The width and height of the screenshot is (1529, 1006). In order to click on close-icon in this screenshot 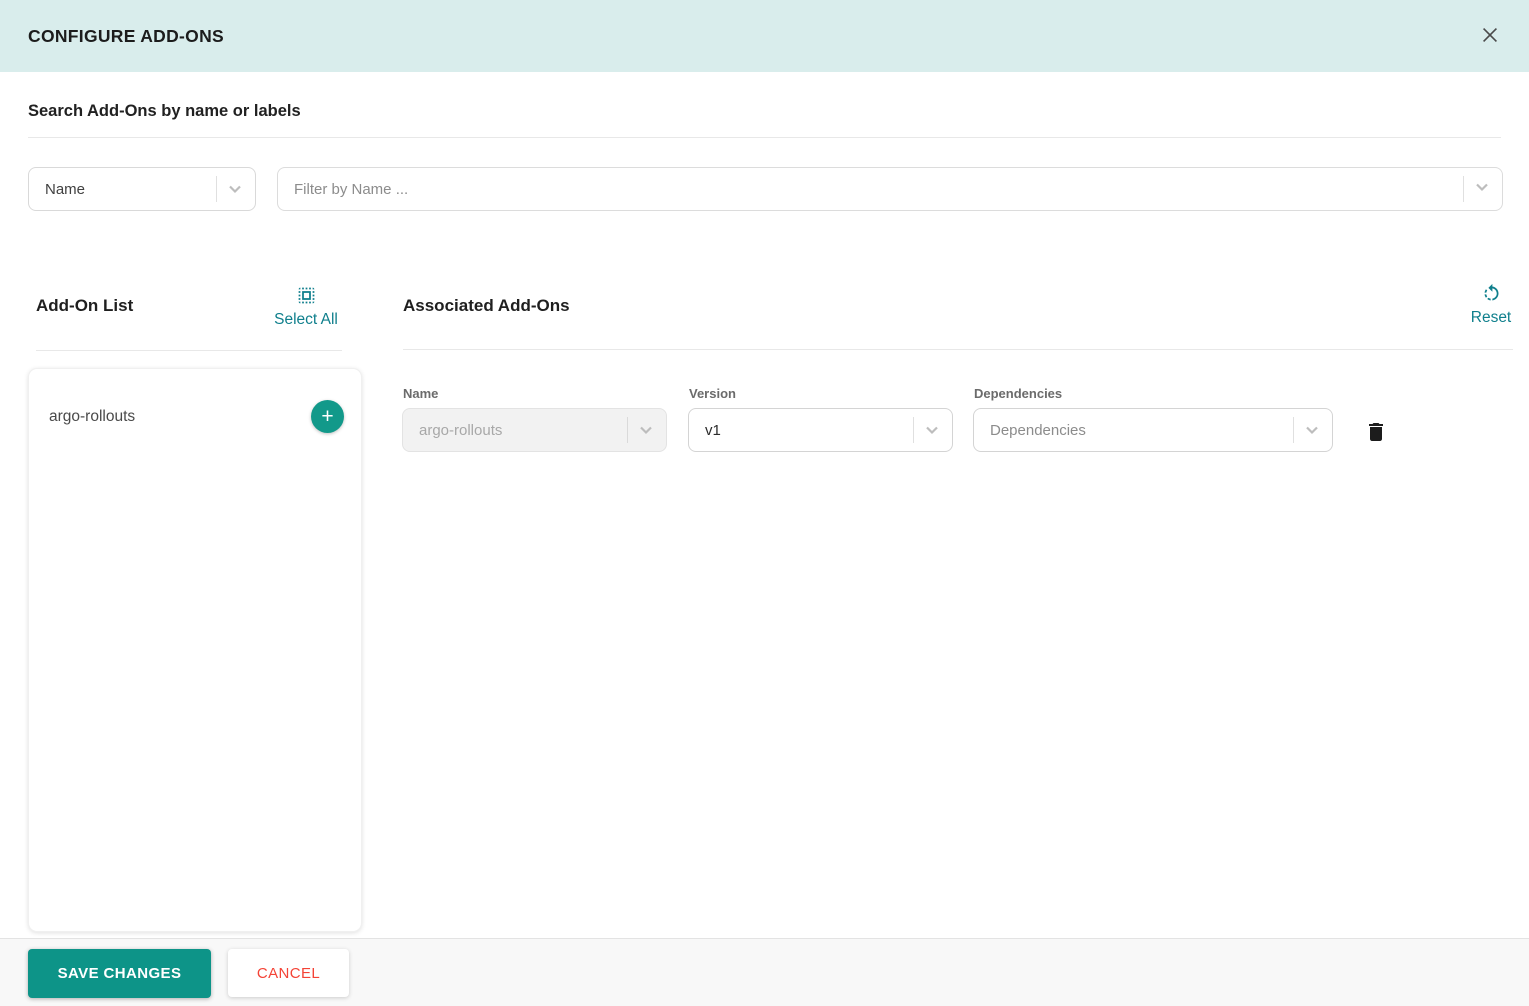, I will do `click(1490, 36)`.